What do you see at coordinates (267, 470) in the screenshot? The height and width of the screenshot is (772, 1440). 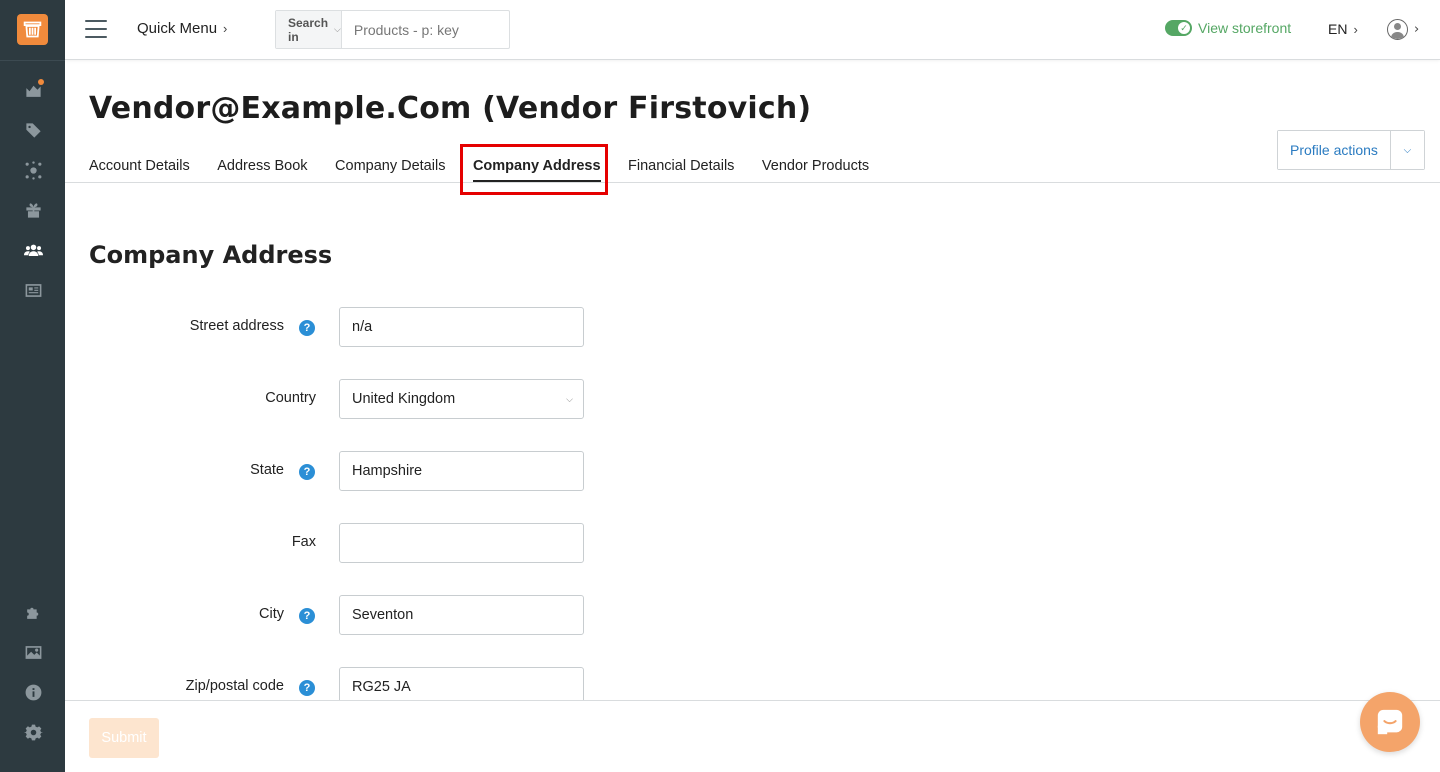 I see `state-label: State` at bounding box center [267, 470].